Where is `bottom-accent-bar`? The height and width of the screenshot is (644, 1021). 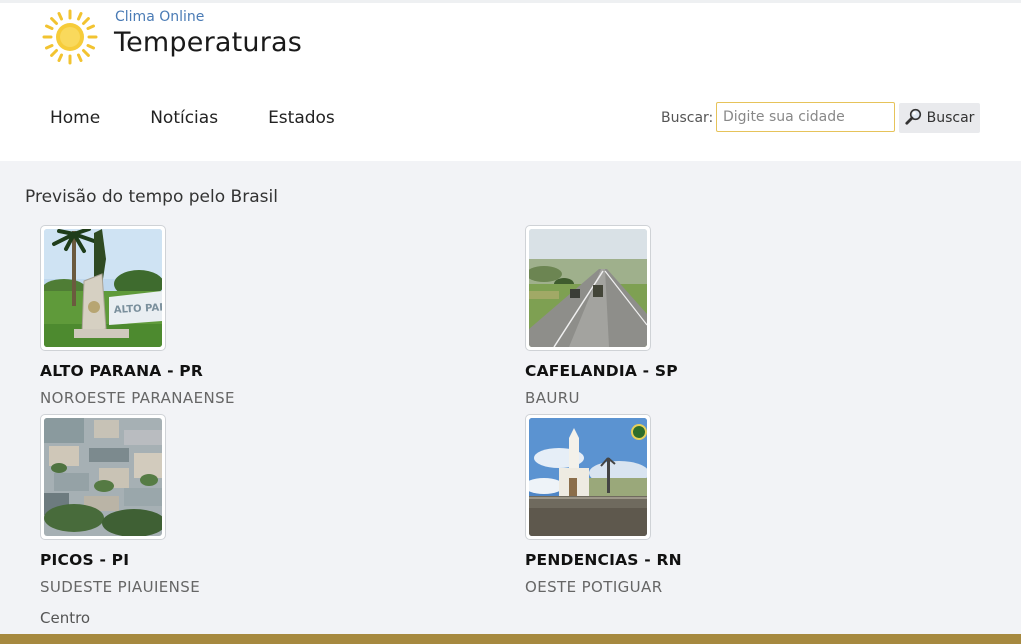 bottom-accent-bar is located at coordinates (510, 639).